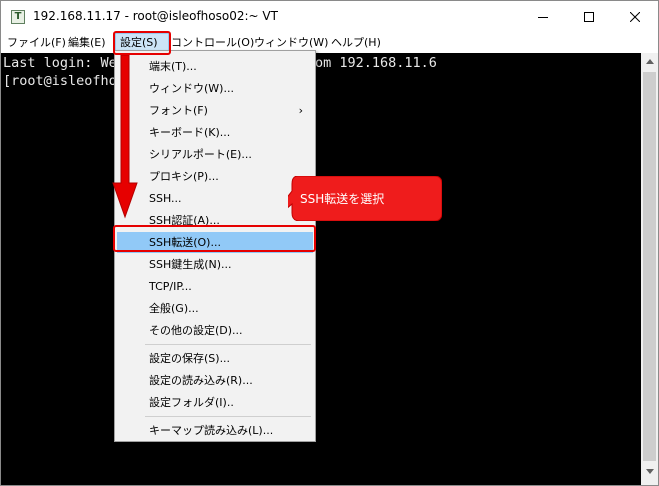 Image resolution: width=659 pixels, height=486 pixels. I want to click on submenu-arrow-icon: ›, so click(300, 110).